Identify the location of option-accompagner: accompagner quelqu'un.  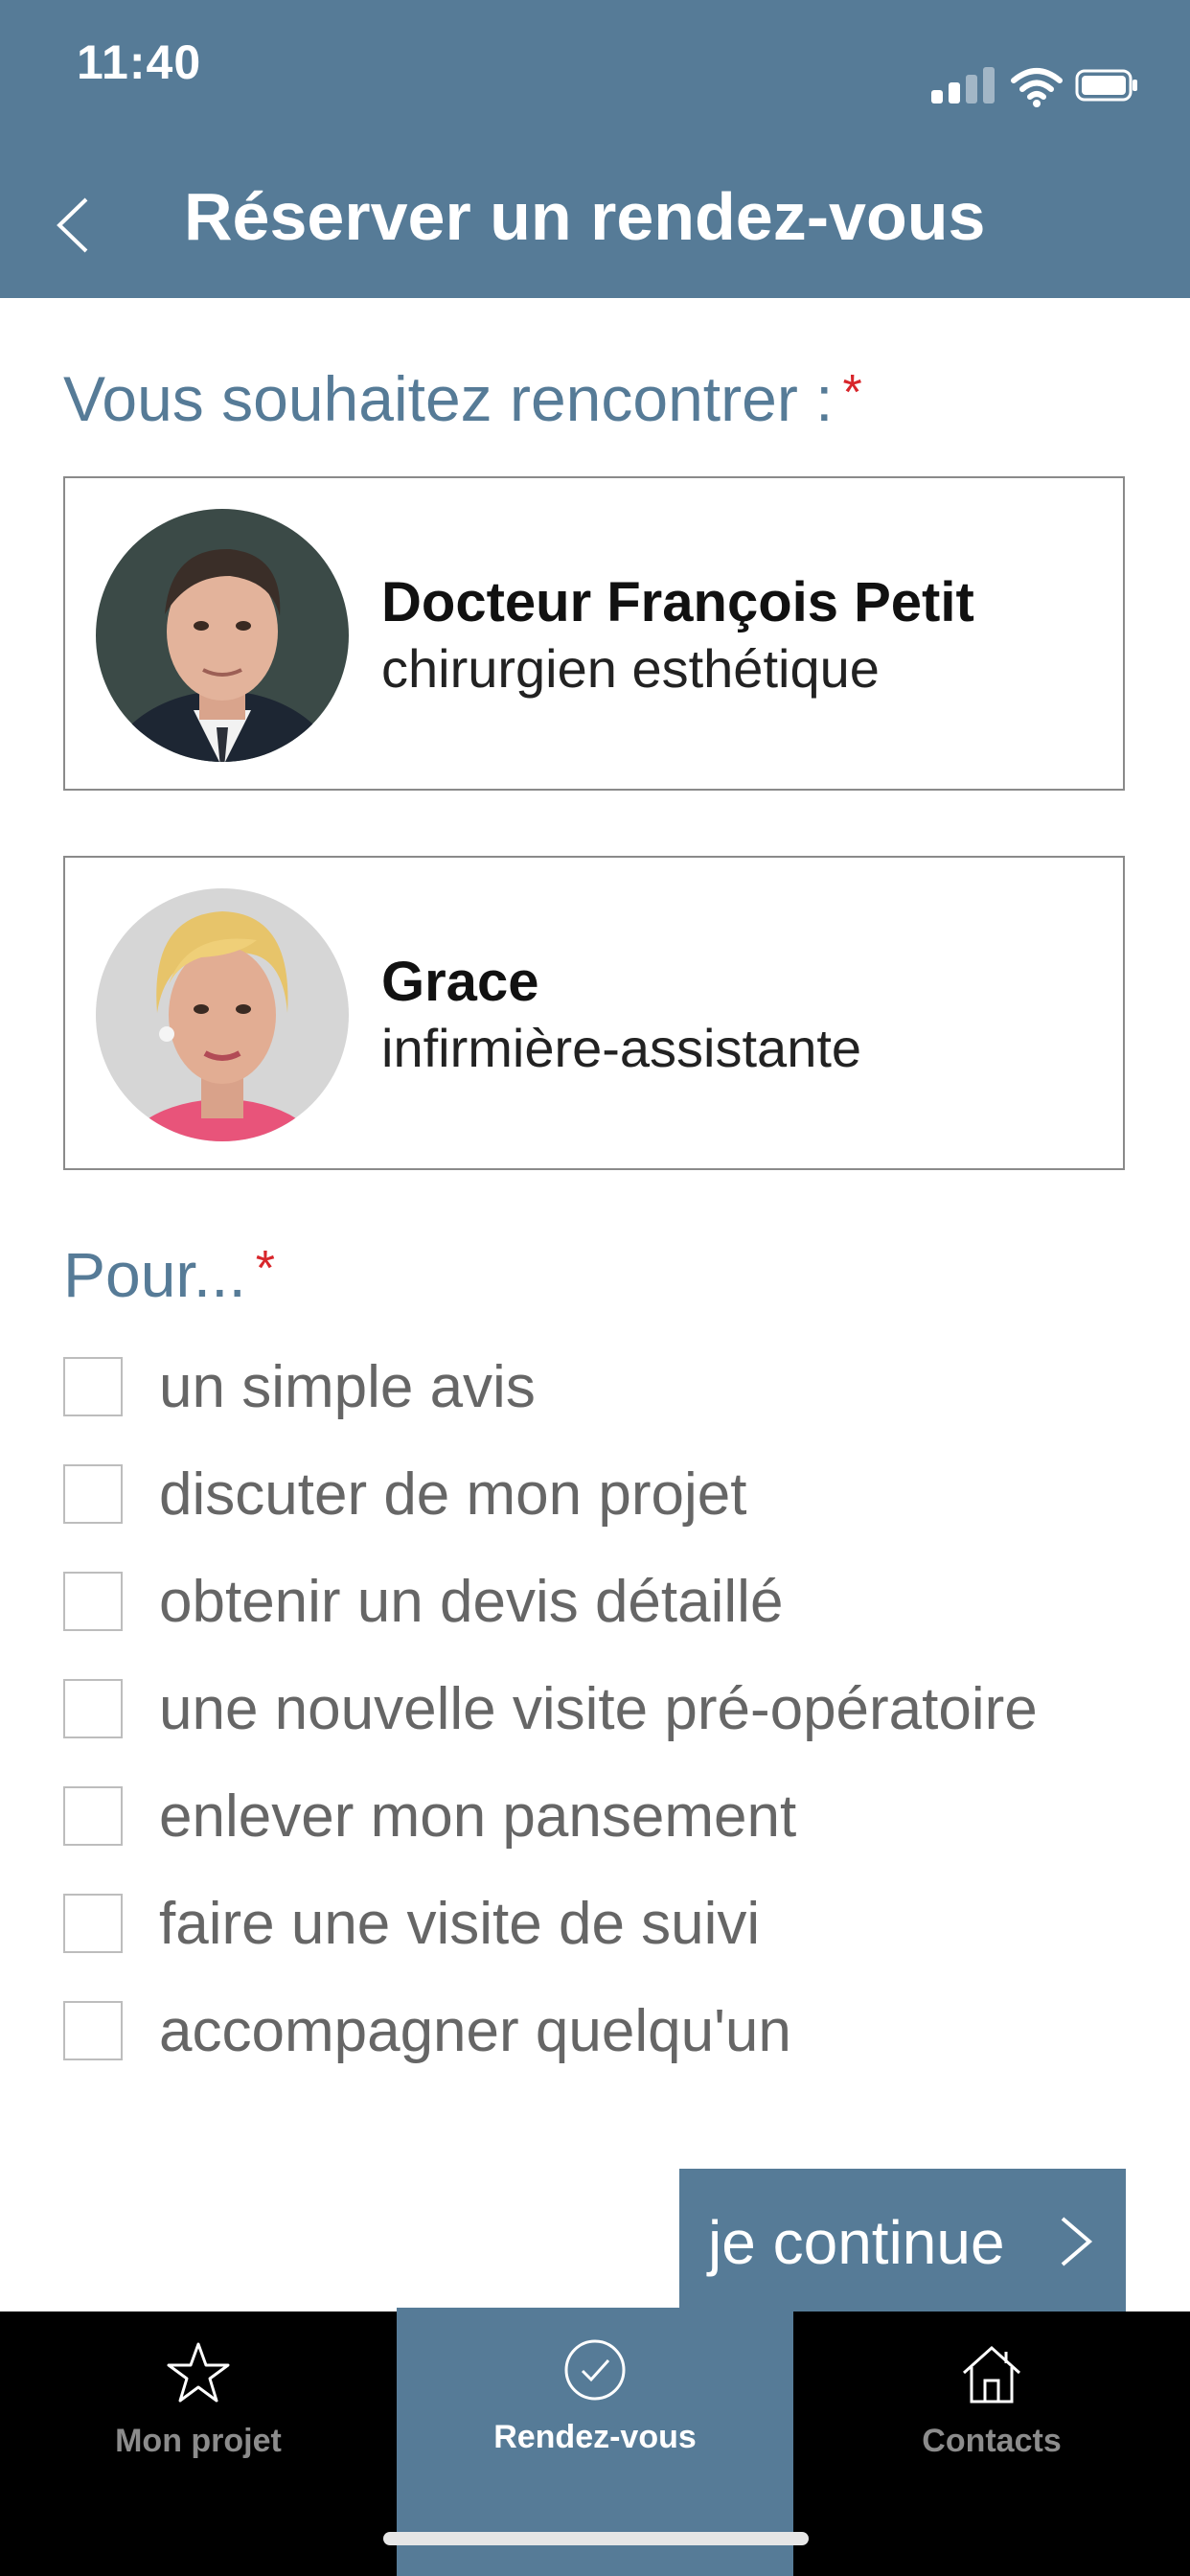
(605, 2034).